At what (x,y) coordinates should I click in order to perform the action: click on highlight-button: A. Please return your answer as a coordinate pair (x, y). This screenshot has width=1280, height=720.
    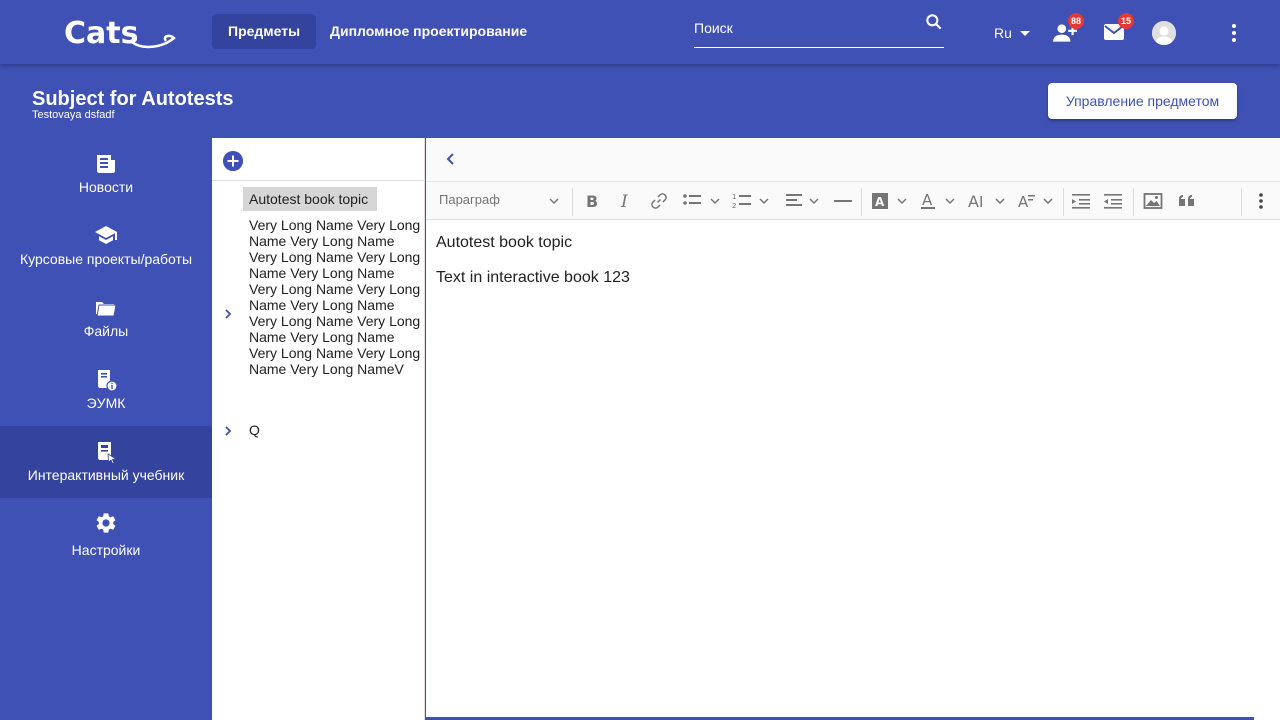
    Looking at the image, I should click on (892, 201).